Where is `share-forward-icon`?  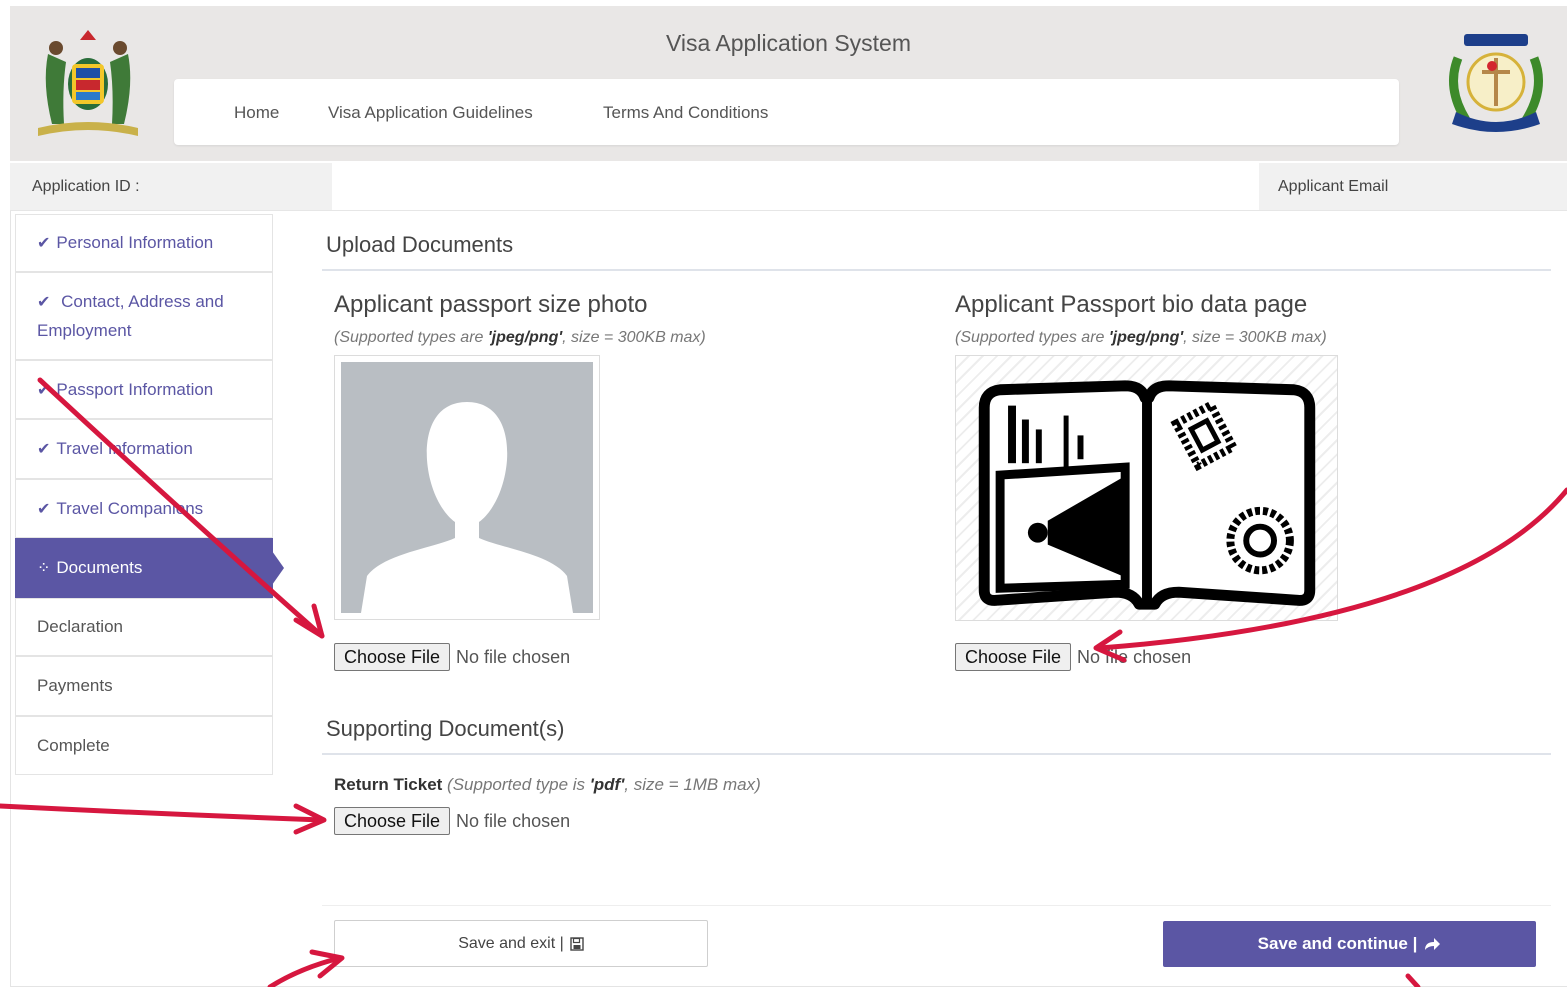
share-forward-icon is located at coordinates (1433, 944).